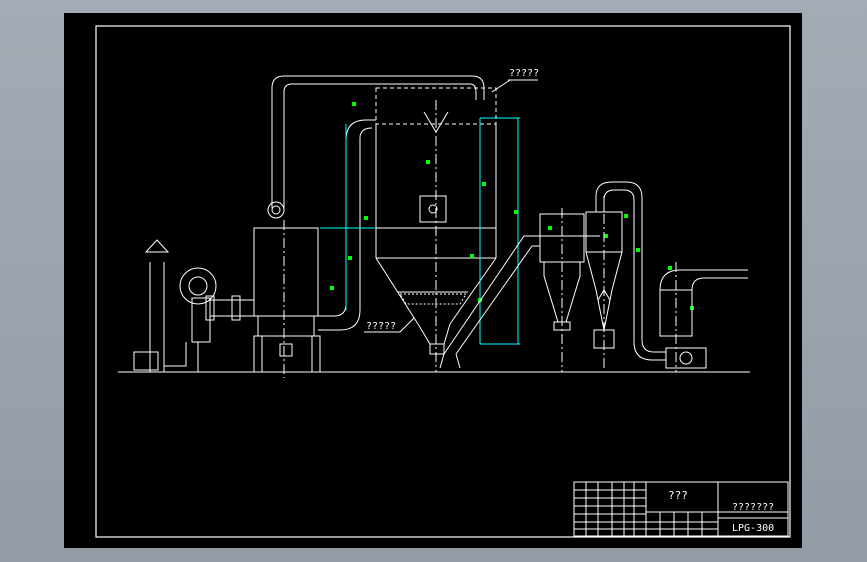  I want to click on inlet-fan, so click(193, 306).